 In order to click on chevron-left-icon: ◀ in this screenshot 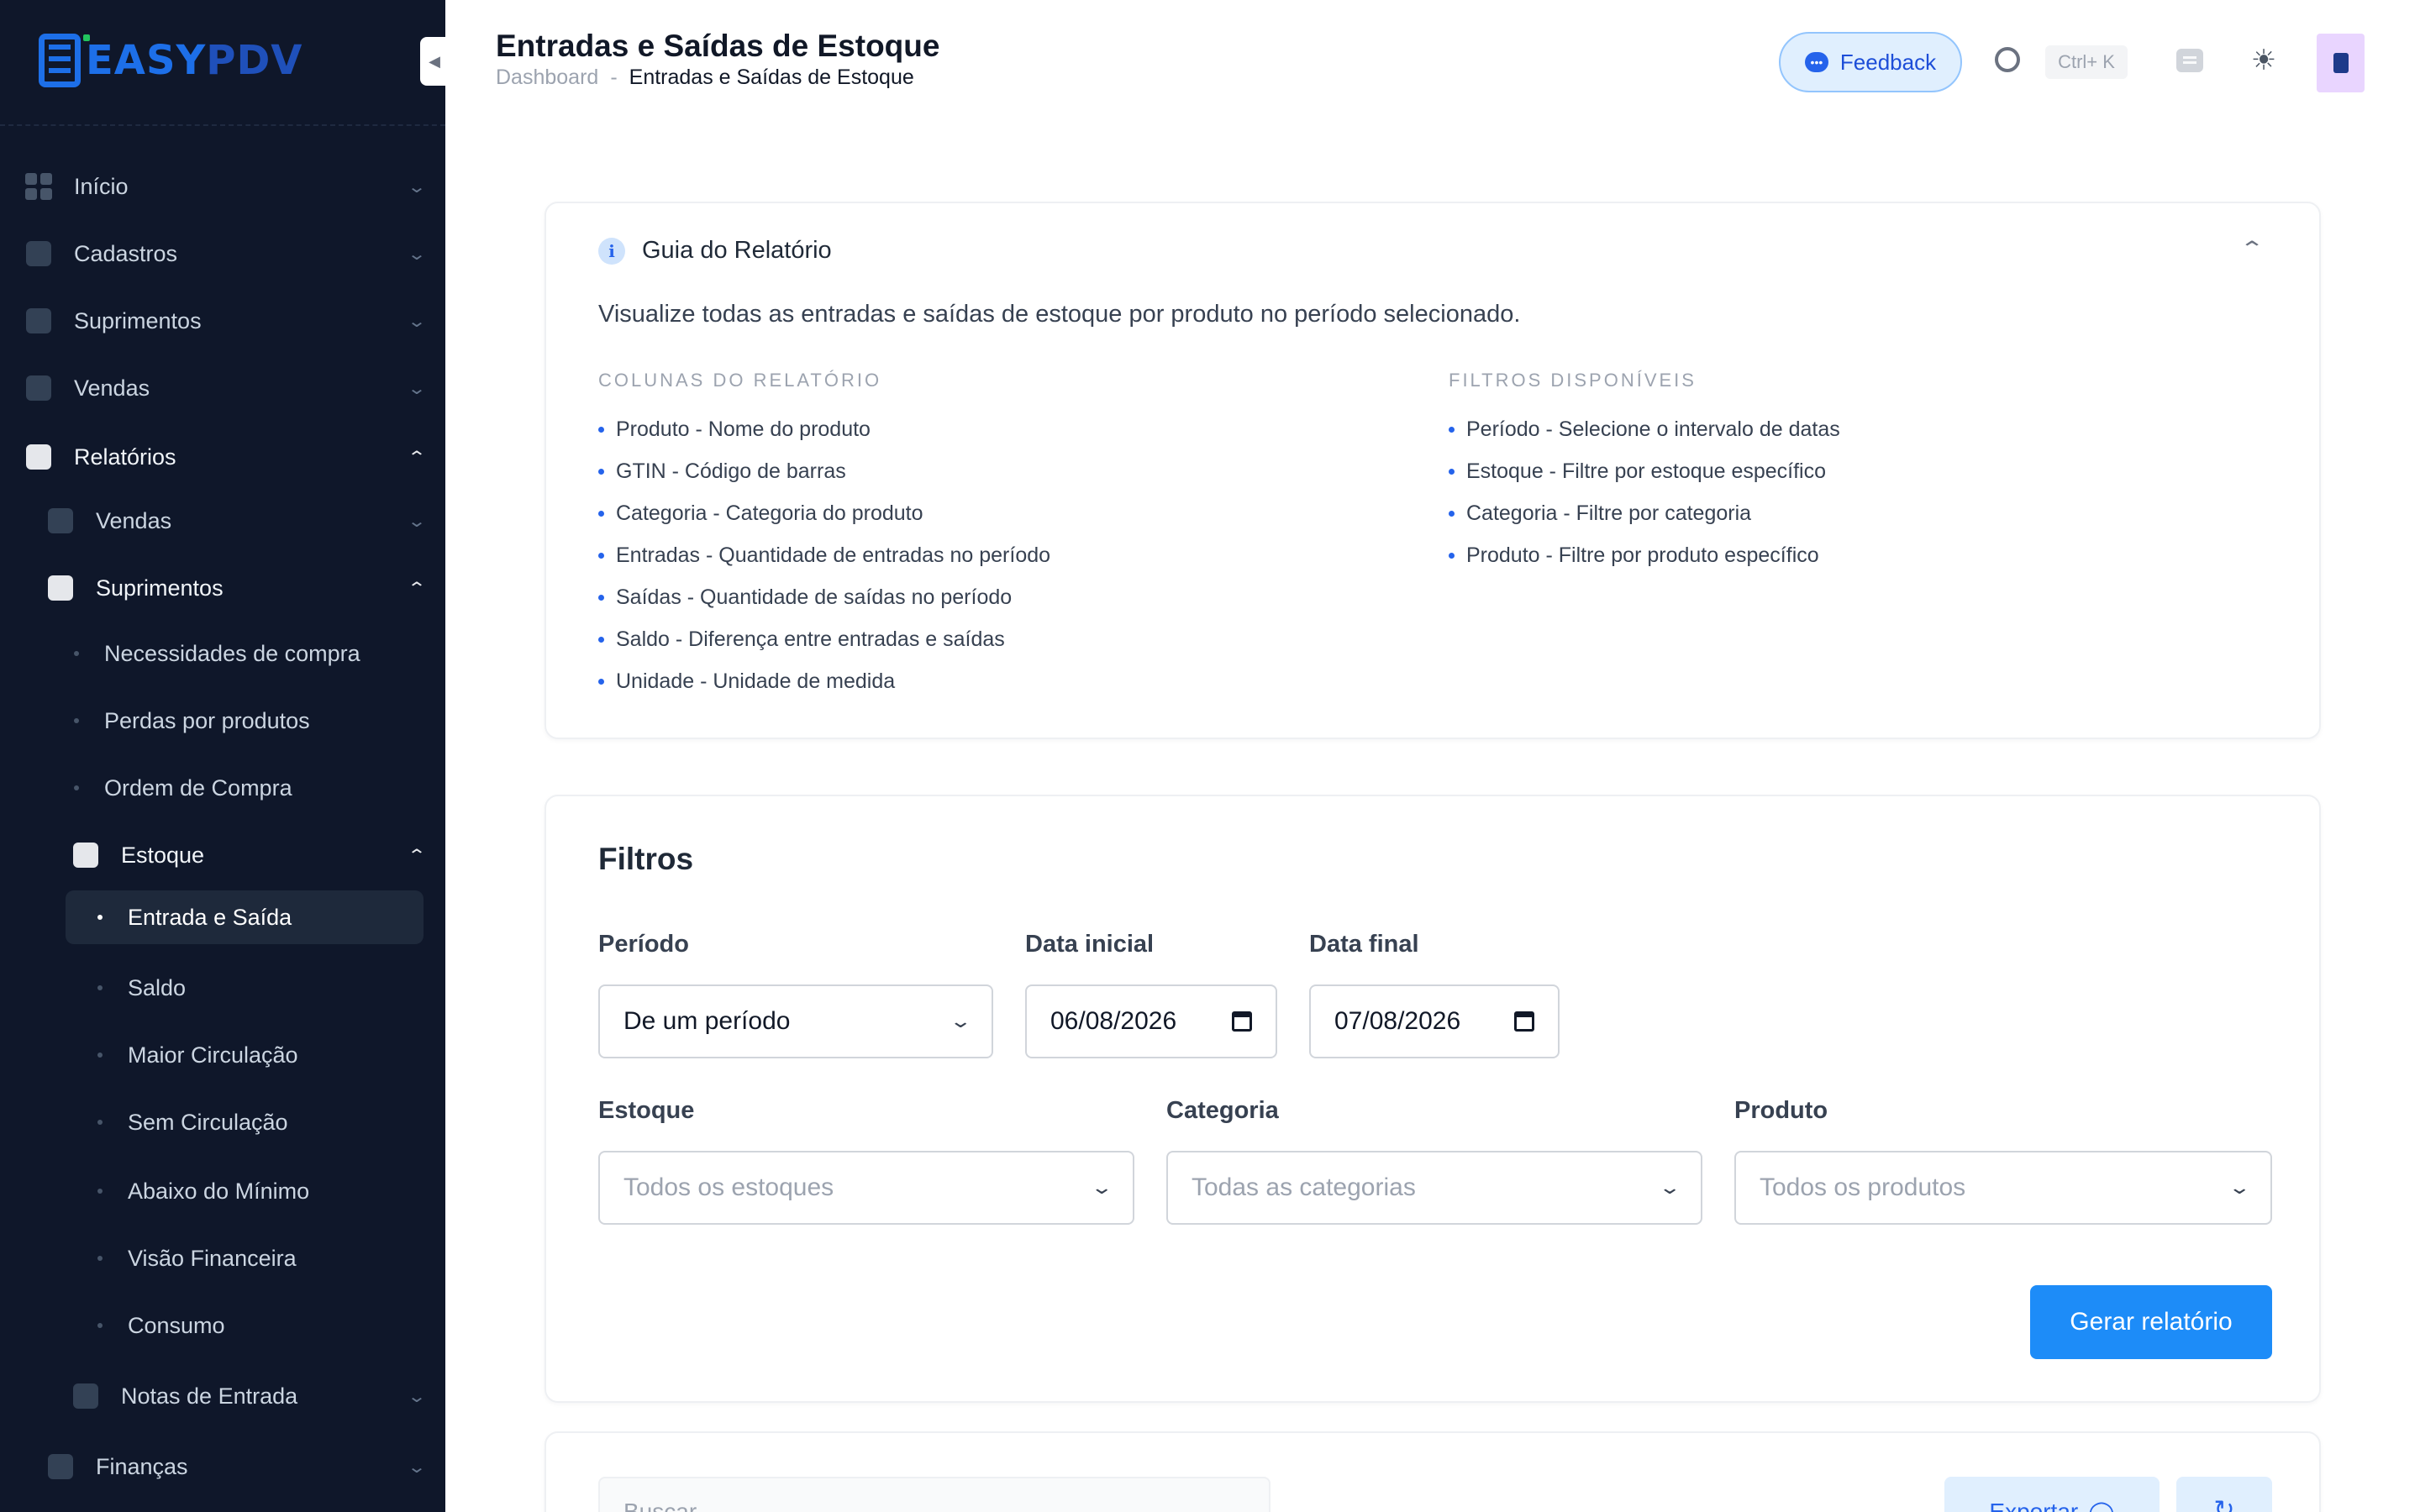, I will do `click(435, 61)`.